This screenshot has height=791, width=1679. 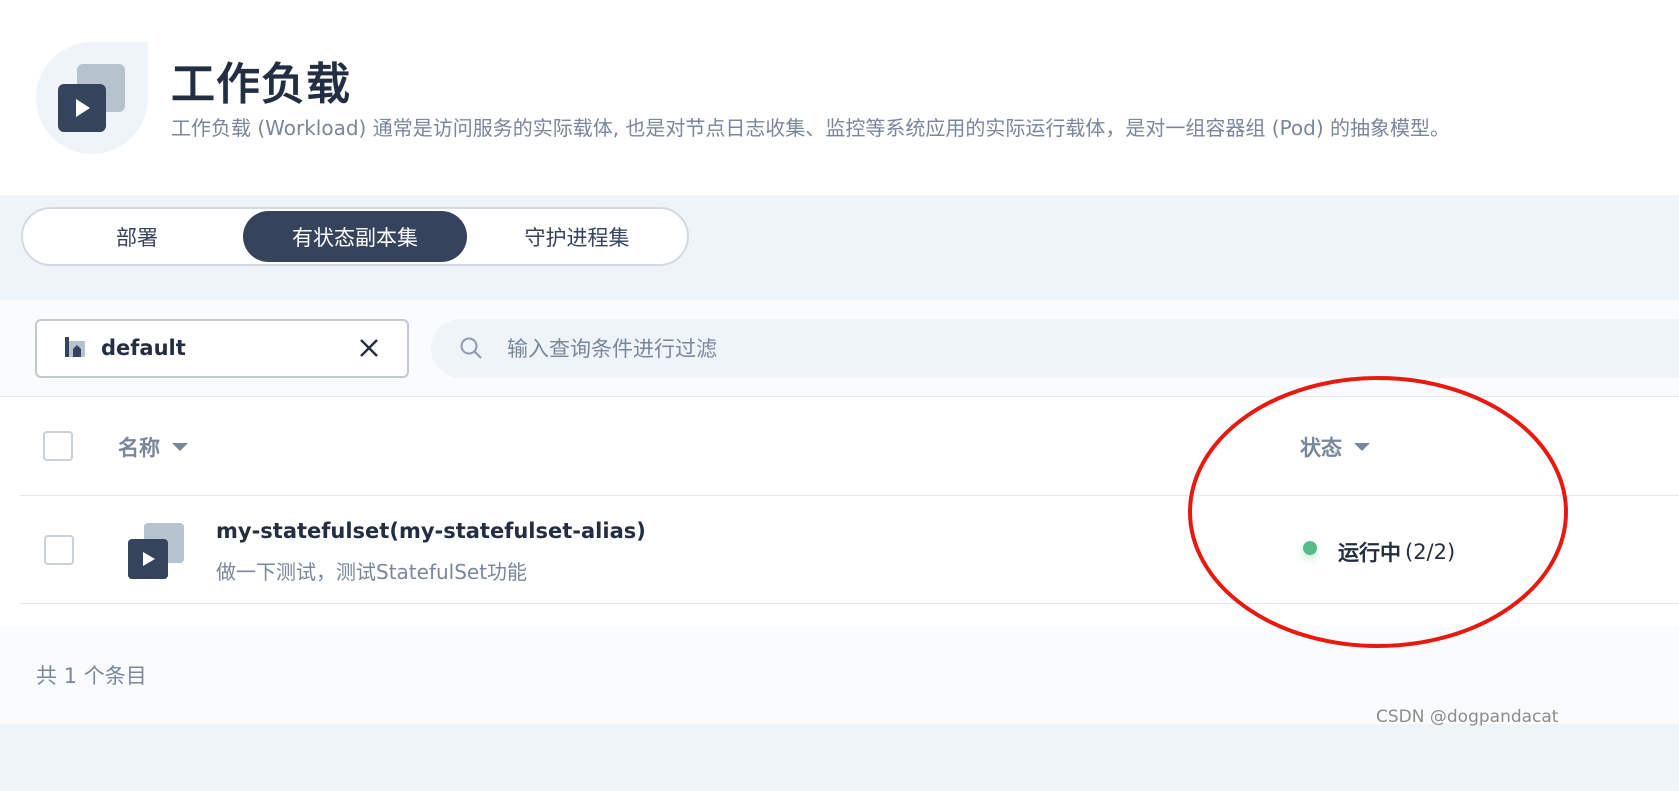 I want to click on search-icon, so click(x=471, y=348).